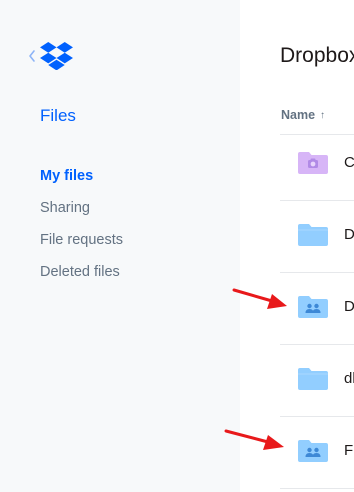  What do you see at coordinates (58, 116) in the screenshot?
I see `sidebar-section-files: Files` at bounding box center [58, 116].